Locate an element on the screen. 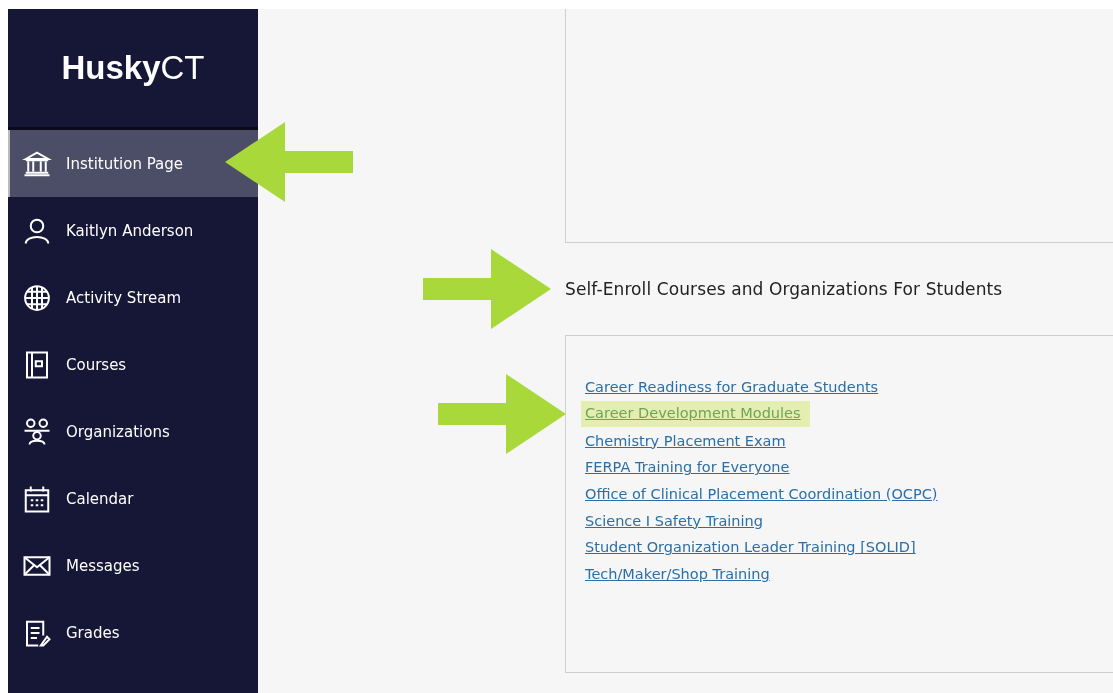  sidebar-item: Messages is located at coordinates (133, 565).